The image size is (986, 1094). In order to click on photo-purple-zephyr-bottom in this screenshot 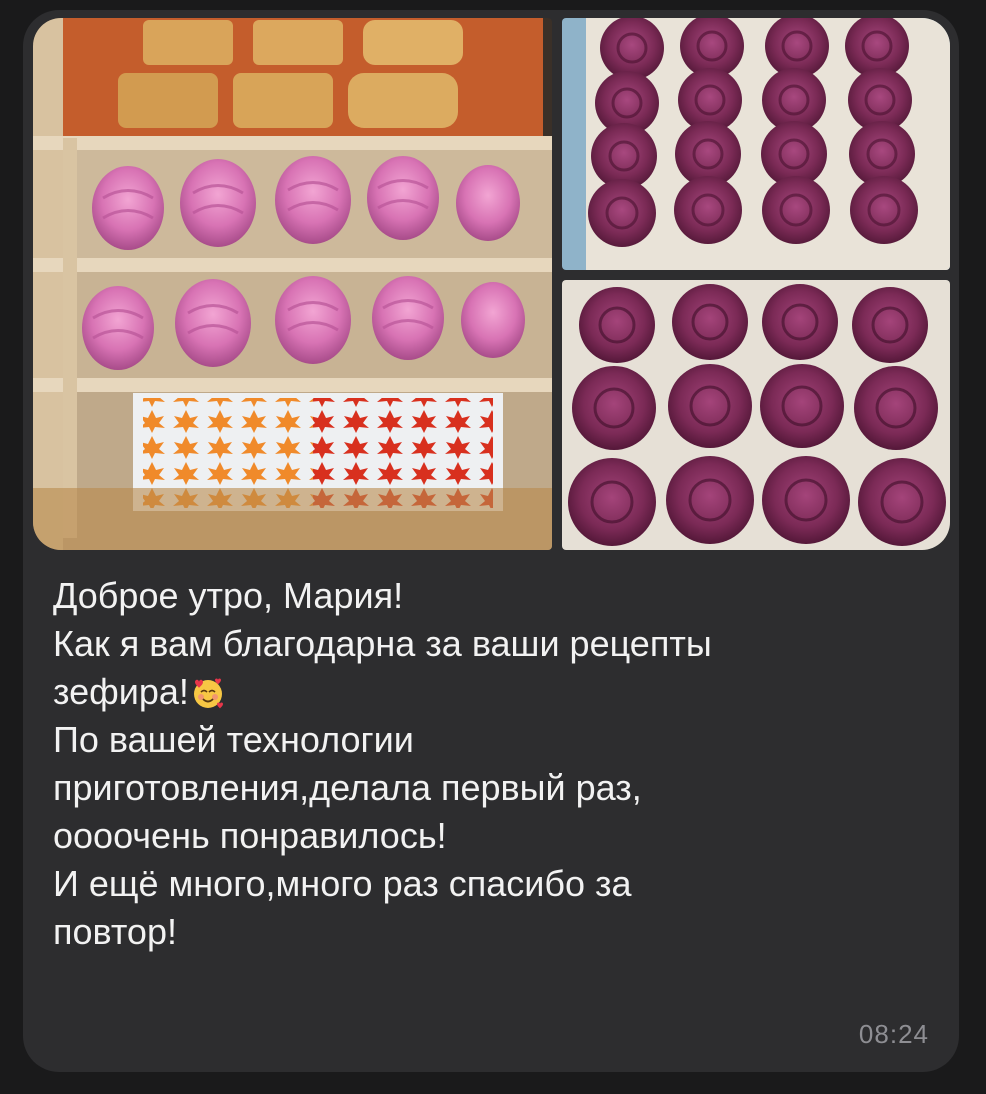, I will do `click(756, 415)`.